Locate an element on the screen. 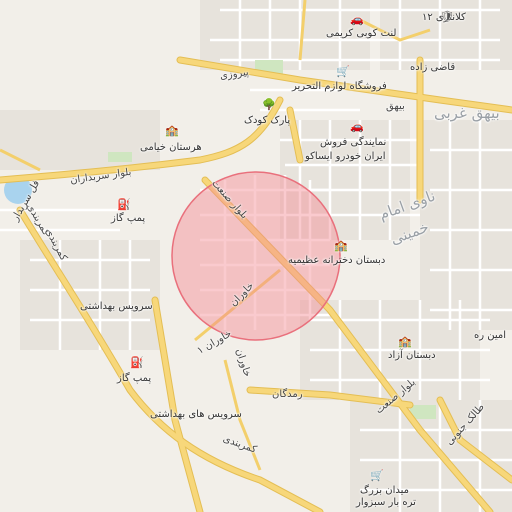  label-dabestan-azimieh: دبستان دخترانه عظیمیه is located at coordinates (337, 260).